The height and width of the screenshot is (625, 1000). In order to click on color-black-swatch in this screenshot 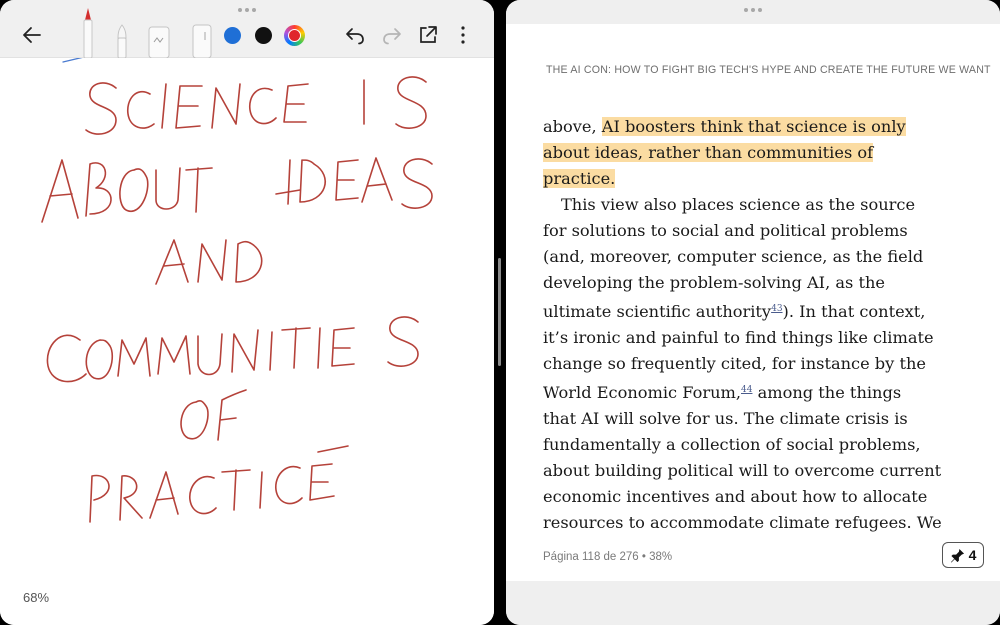, I will do `click(263, 35)`.